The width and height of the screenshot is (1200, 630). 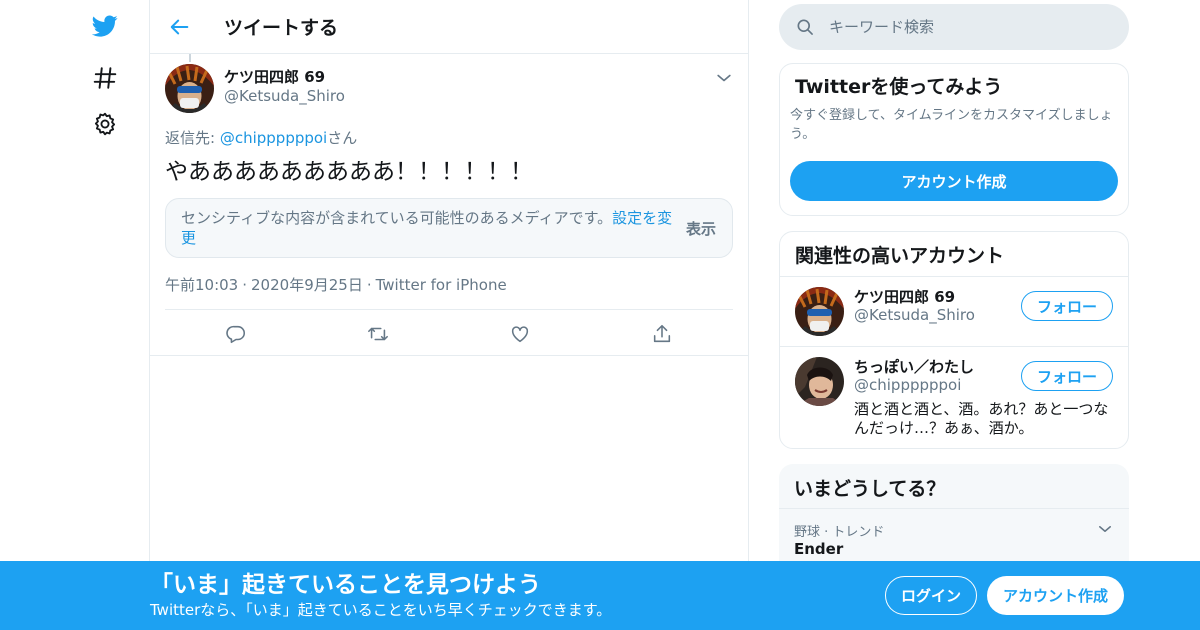 What do you see at coordinates (521, 335) in the screenshot?
I see `like-heart-icon` at bounding box center [521, 335].